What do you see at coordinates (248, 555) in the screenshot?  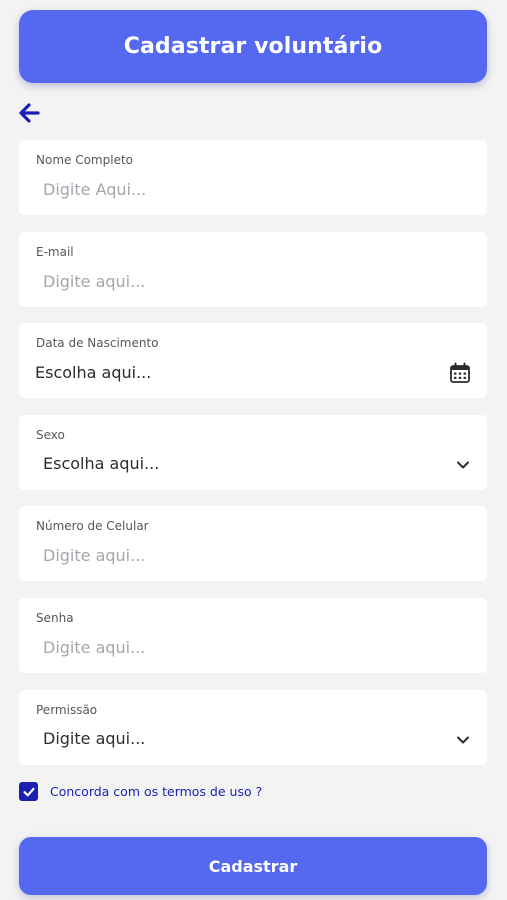 I see `numero-celular-input` at bounding box center [248, 555].